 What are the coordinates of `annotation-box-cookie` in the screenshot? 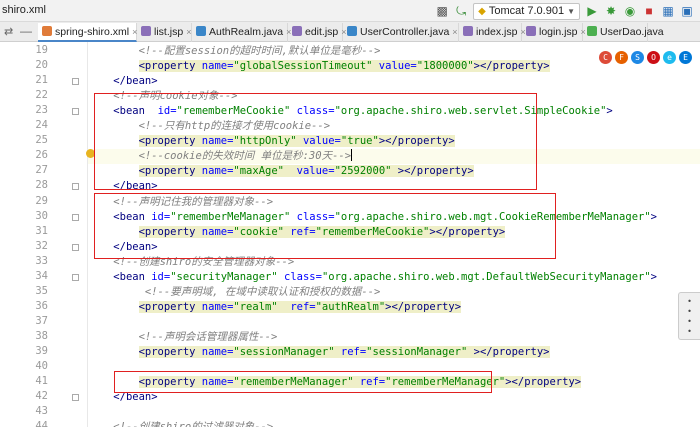 It's located at (315, 141).